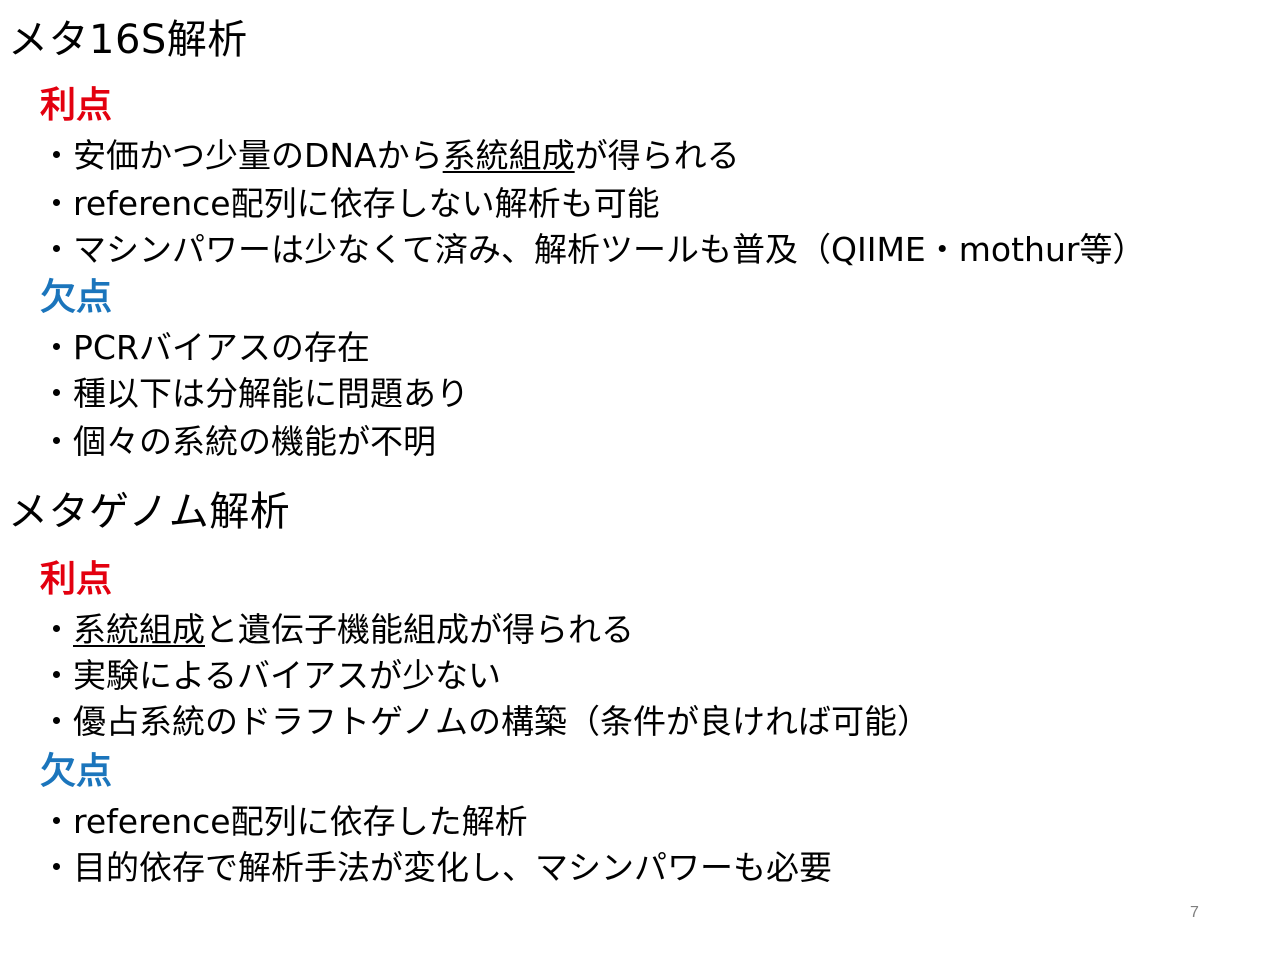  Describe the element at coordinates (485, 721) in the screenshot. I see `advantage-item-3-metagenome: ・優占系統のドラフトゲノムの構築（条件が良ければ可能）` at that location.